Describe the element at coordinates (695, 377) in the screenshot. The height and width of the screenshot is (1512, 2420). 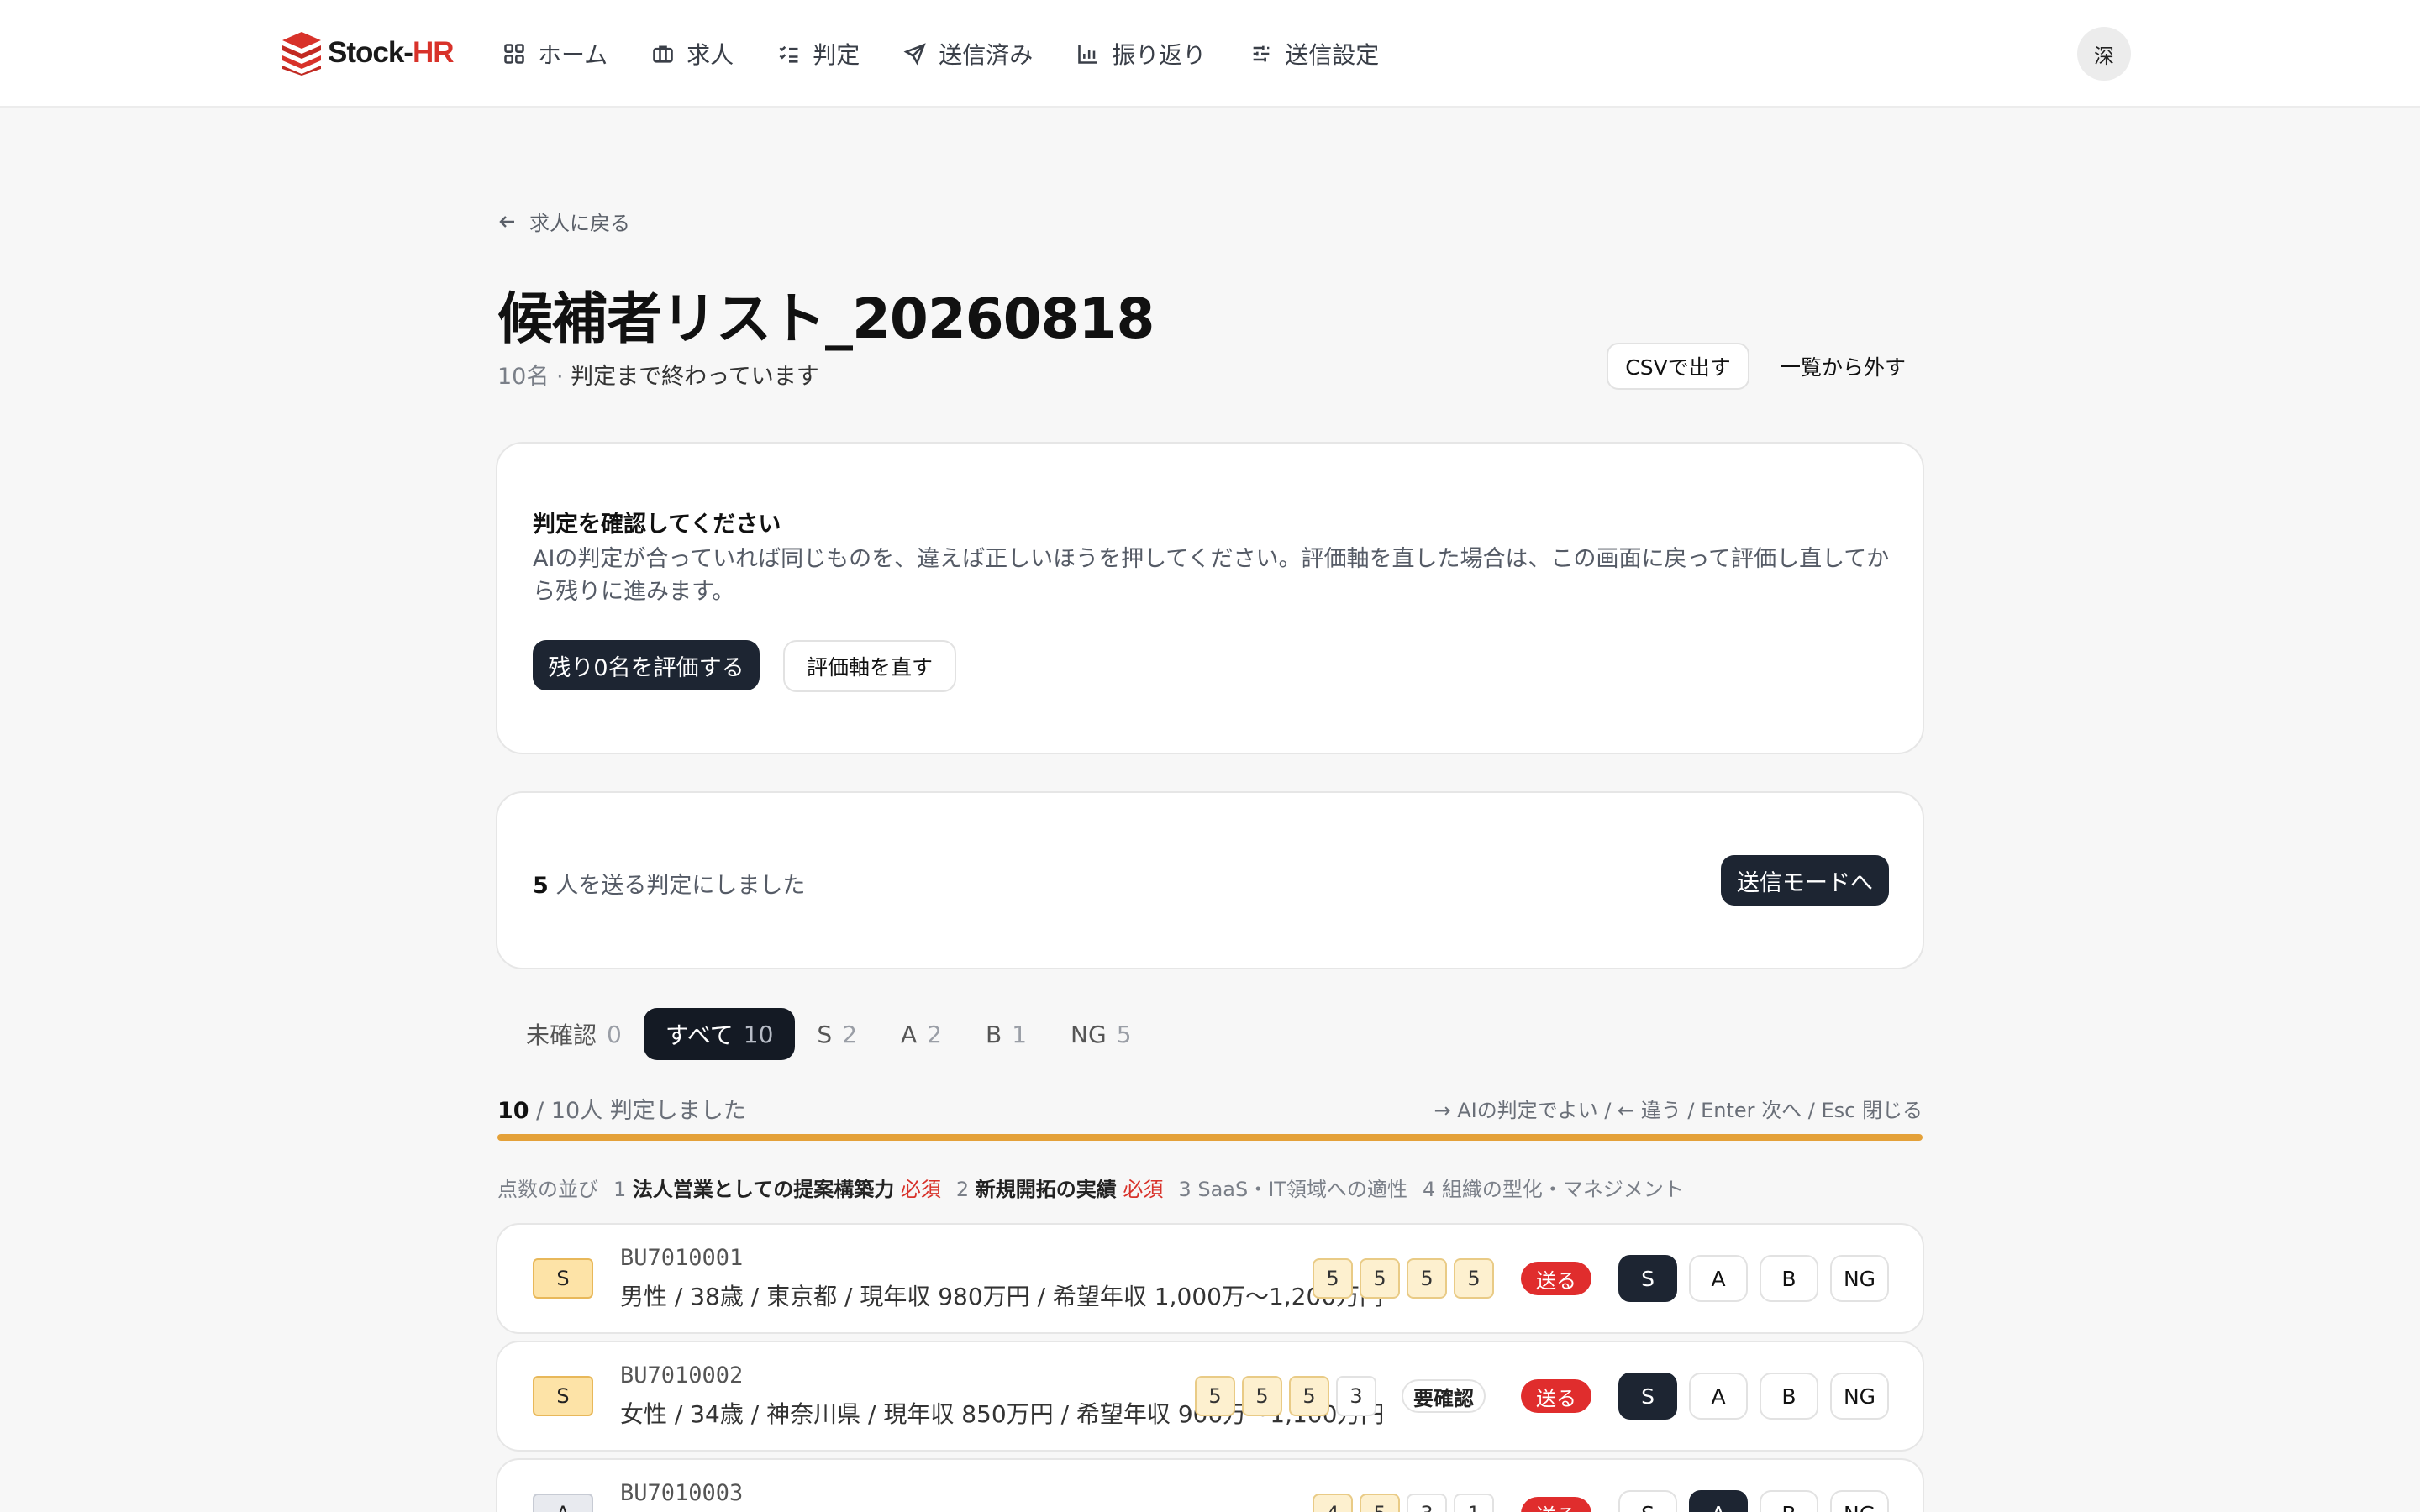
I see `list-status: 判定まで終わっています` at that location.